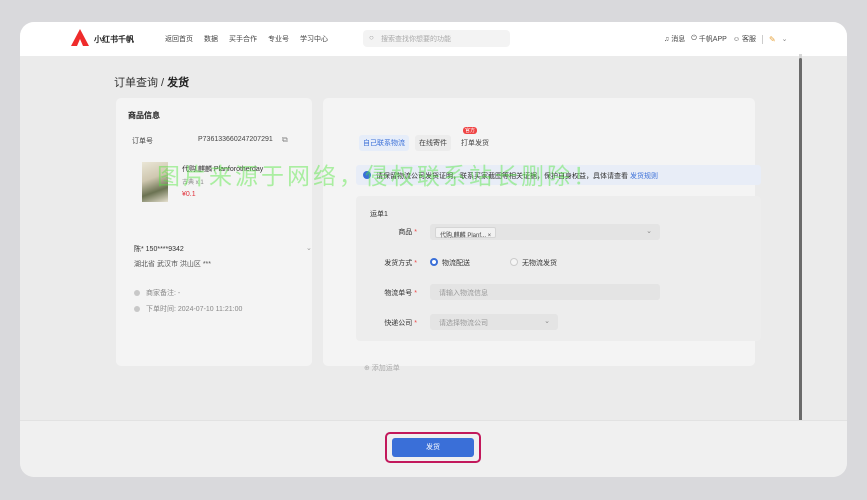  Describe the element at coordinates (367, 175) in the screenshot. I see `info-icon` at that location.